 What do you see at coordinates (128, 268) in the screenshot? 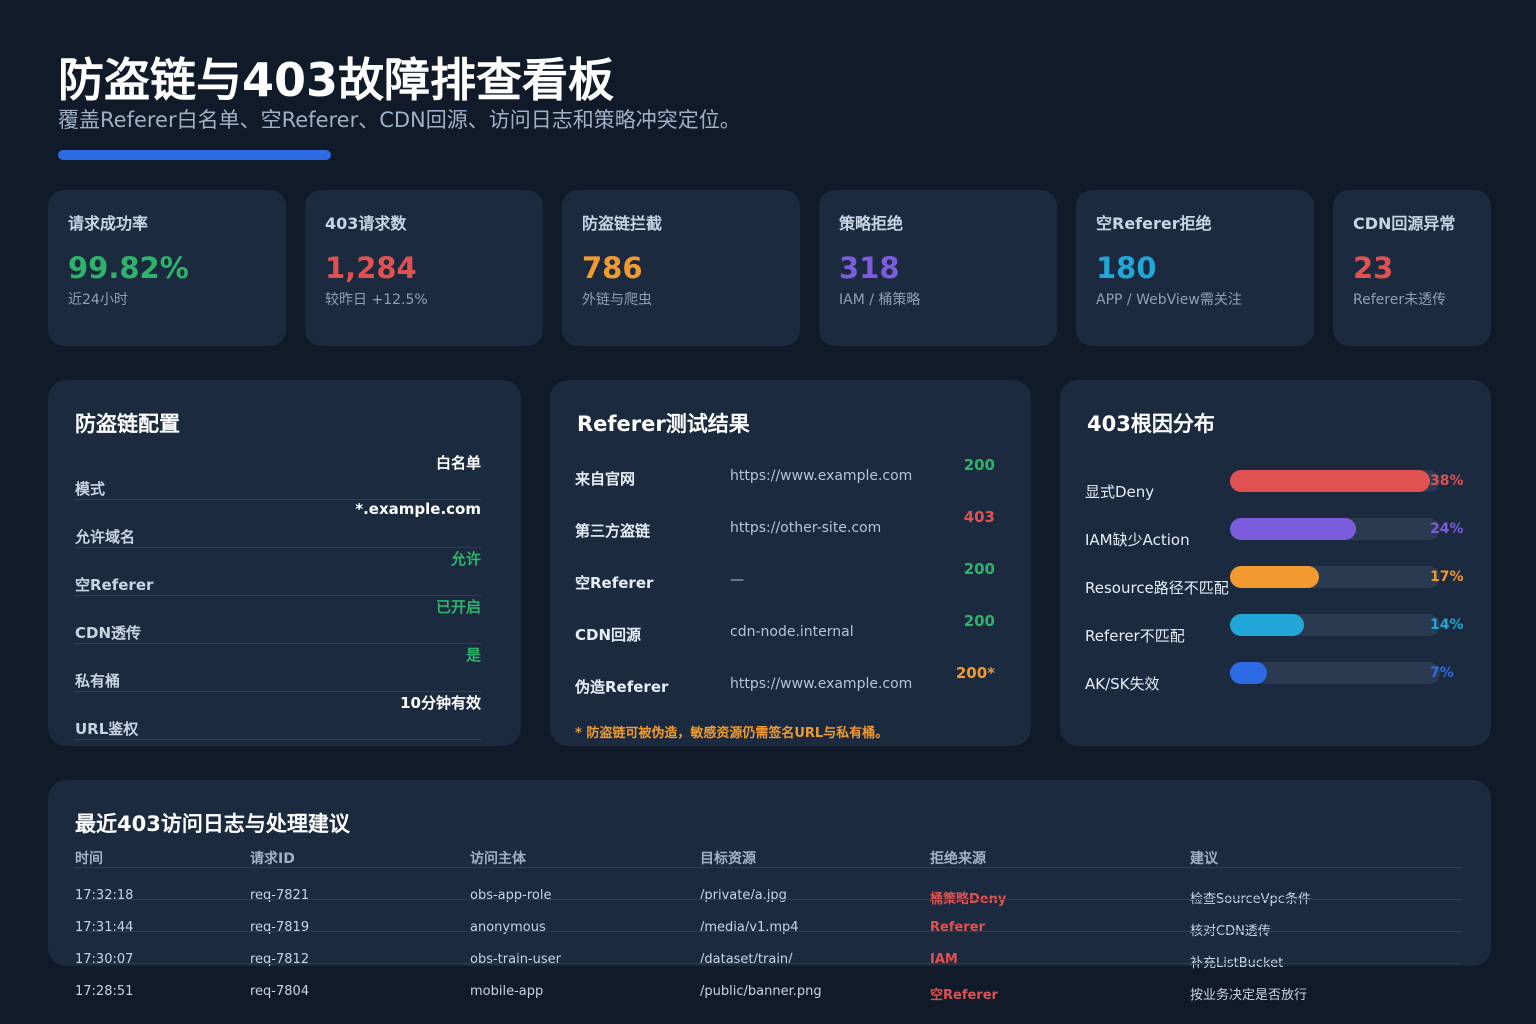
I see `kpi-value: 99.82%` at bounding box center [128, 268].